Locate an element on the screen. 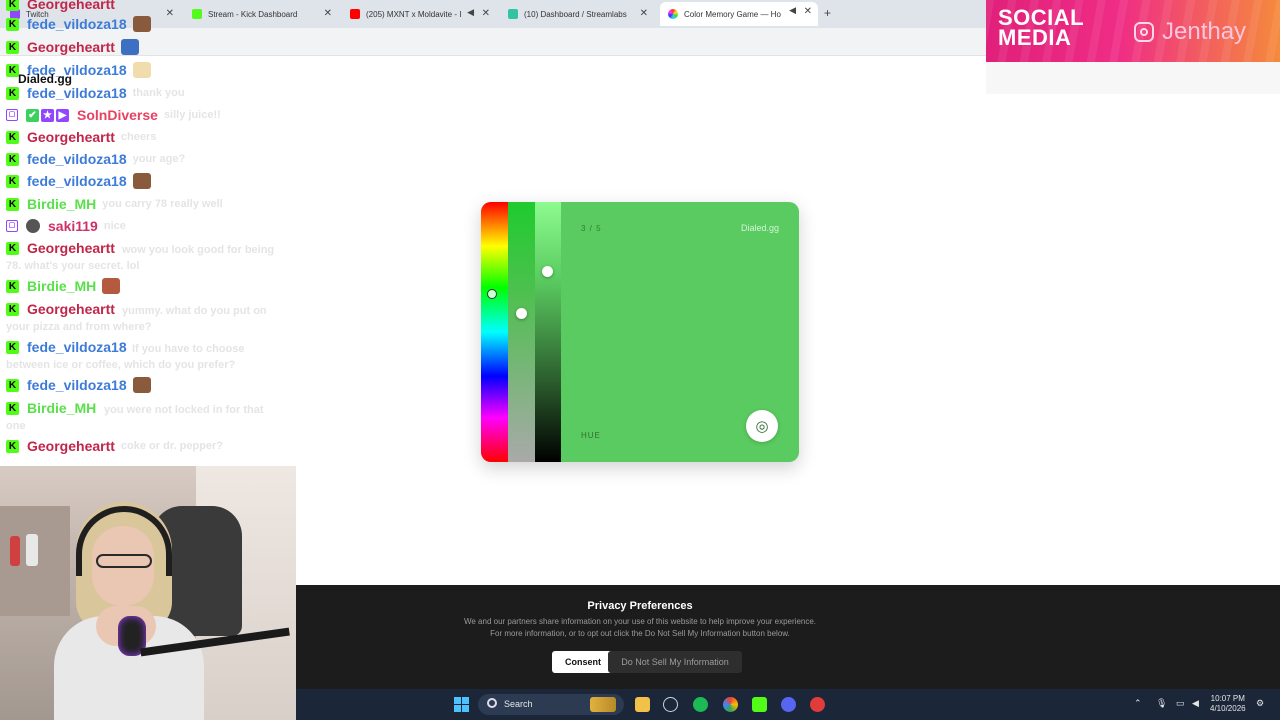 The width and height of the screenshot is (1280, 720). instagram-icon is located at coordinates (1144, 32).